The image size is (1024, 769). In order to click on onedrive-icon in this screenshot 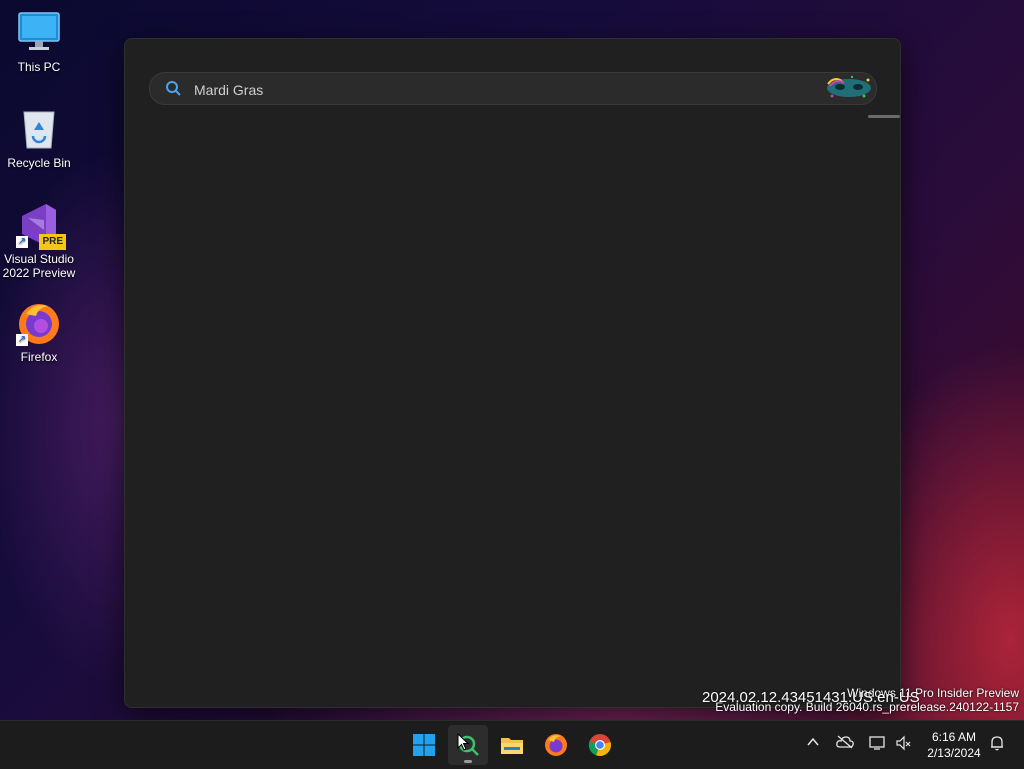, I will do `click(845, 744)`.